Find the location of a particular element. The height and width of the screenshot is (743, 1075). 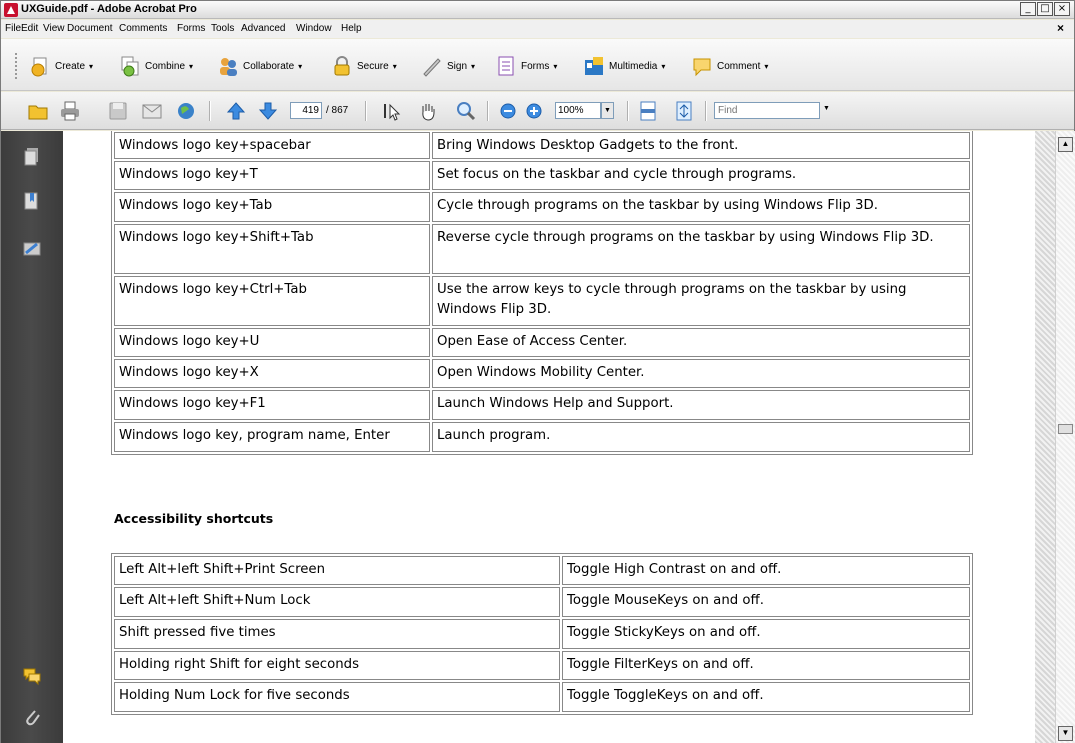

zoom-dropdown-button: ▼ is located at coordinates (607, 110).